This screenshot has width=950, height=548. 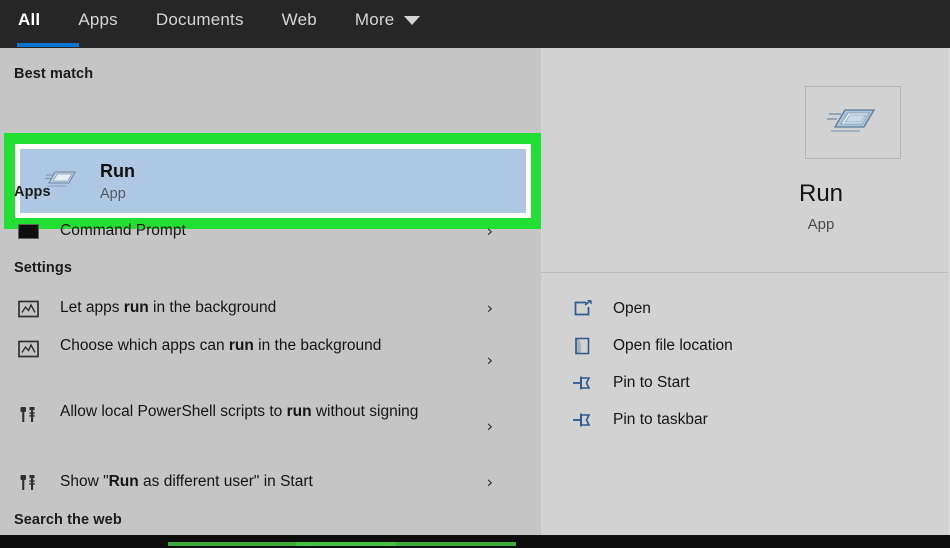 I want to click on result-show-run-as-different-user-label: Show "Run as different user" in Start, so click(x=186, y=481).